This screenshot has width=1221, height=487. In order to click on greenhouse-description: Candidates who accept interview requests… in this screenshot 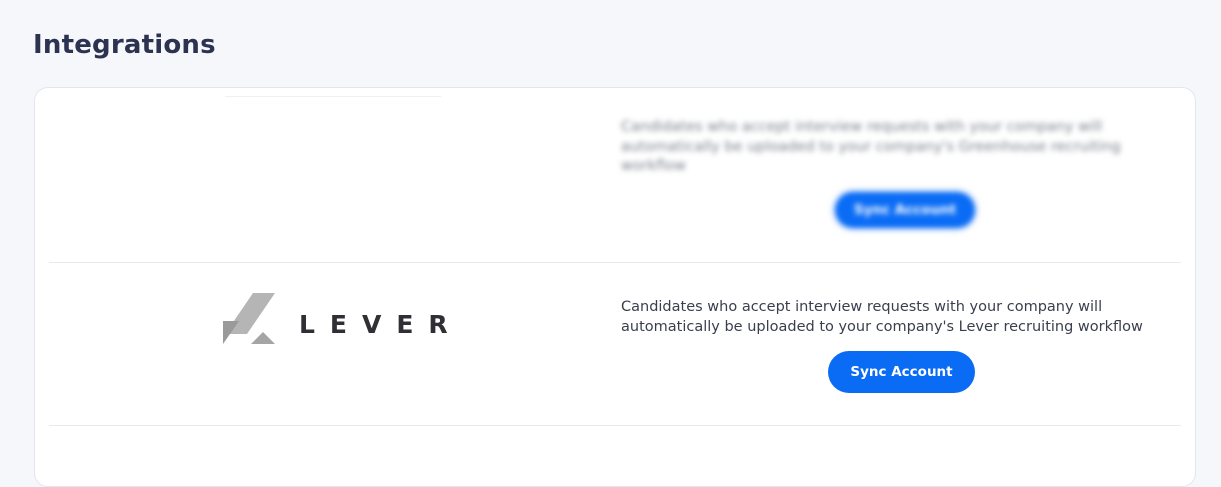, I will do `click(871, 146)`.